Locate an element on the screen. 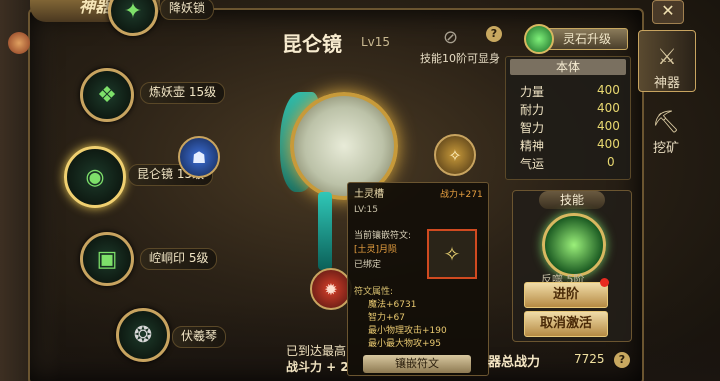  rune-slot-earth: ✧ is located at coordinates (455, 155).